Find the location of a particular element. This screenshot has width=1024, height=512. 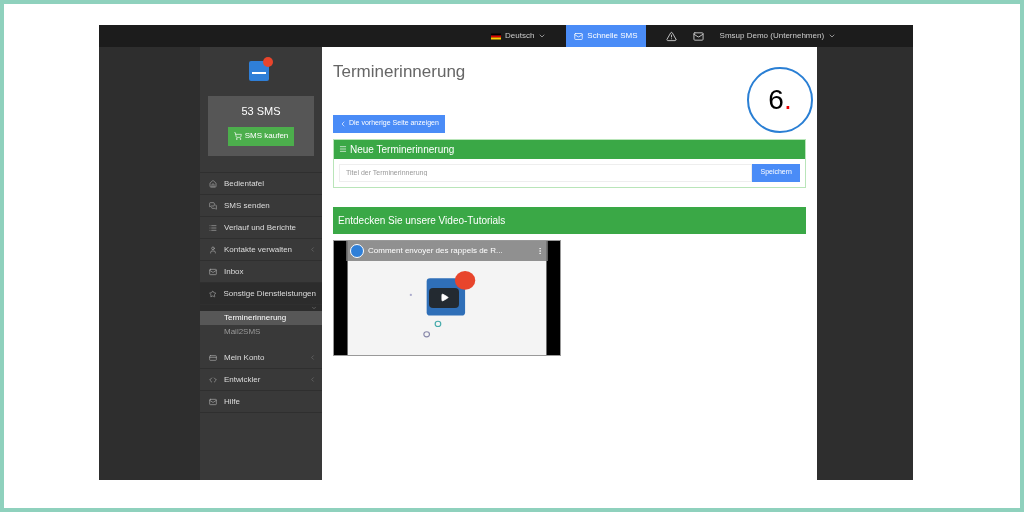

language-selector: Deutsch is located at coordinates (519, 36).